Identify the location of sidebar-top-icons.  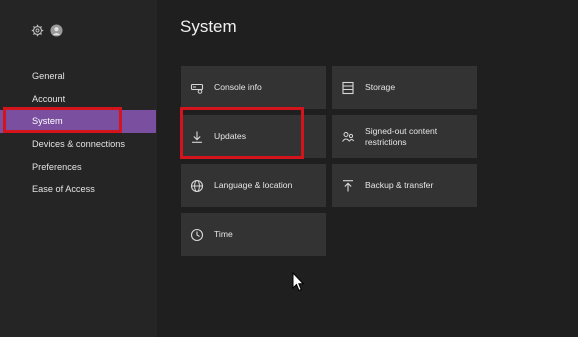
(47, 30).